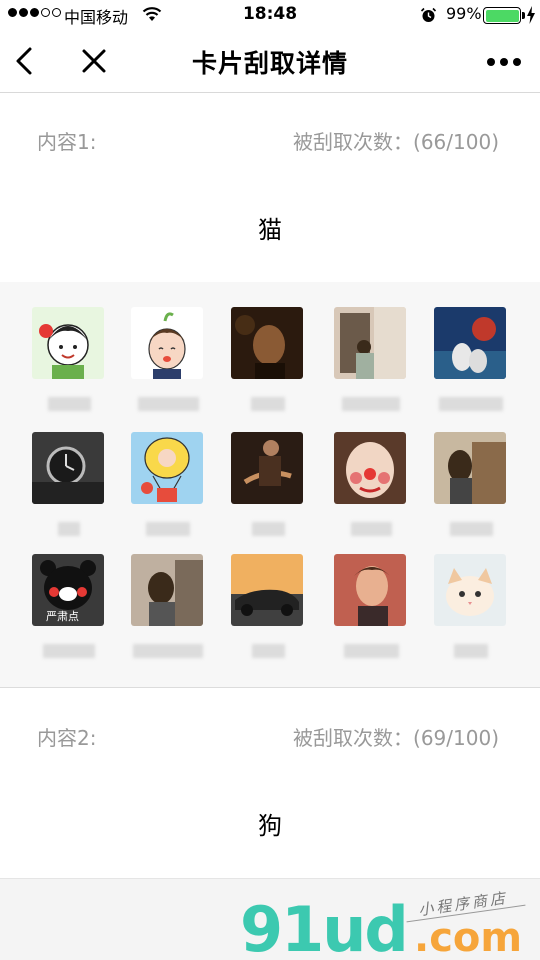 The height and width of the screenshot is (960, 540). I want to click on content-word: 猫, so click(270, 230).